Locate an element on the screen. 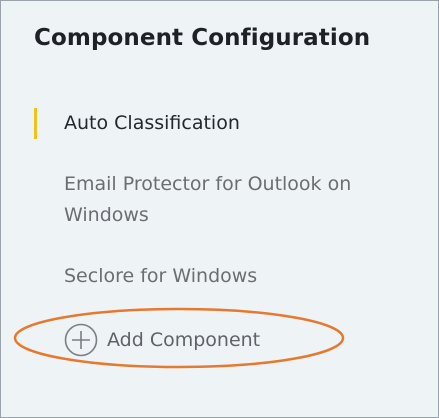 Image resolution: width=439 pixels, height=418 pixels. component-item-email-protector-outlook-windows: Email Protector for Outlook on Windows is located at coordinates (207, 200).